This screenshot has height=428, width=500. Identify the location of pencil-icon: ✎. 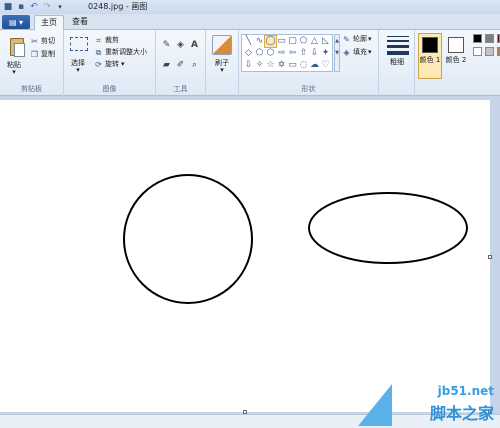
(166, 45).